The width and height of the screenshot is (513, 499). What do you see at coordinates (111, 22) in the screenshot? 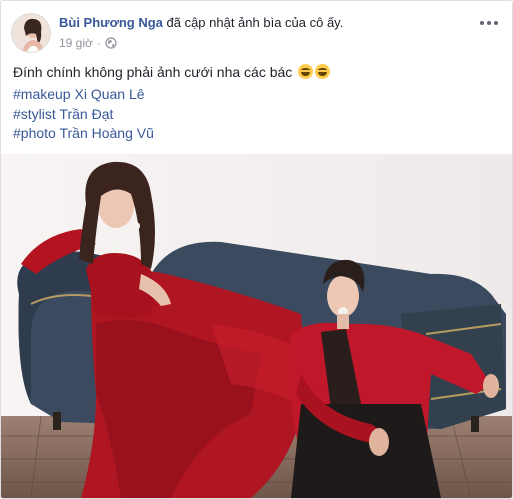
I see `author-name: Bùi Phương Nga` at bounding box center [111, 22].